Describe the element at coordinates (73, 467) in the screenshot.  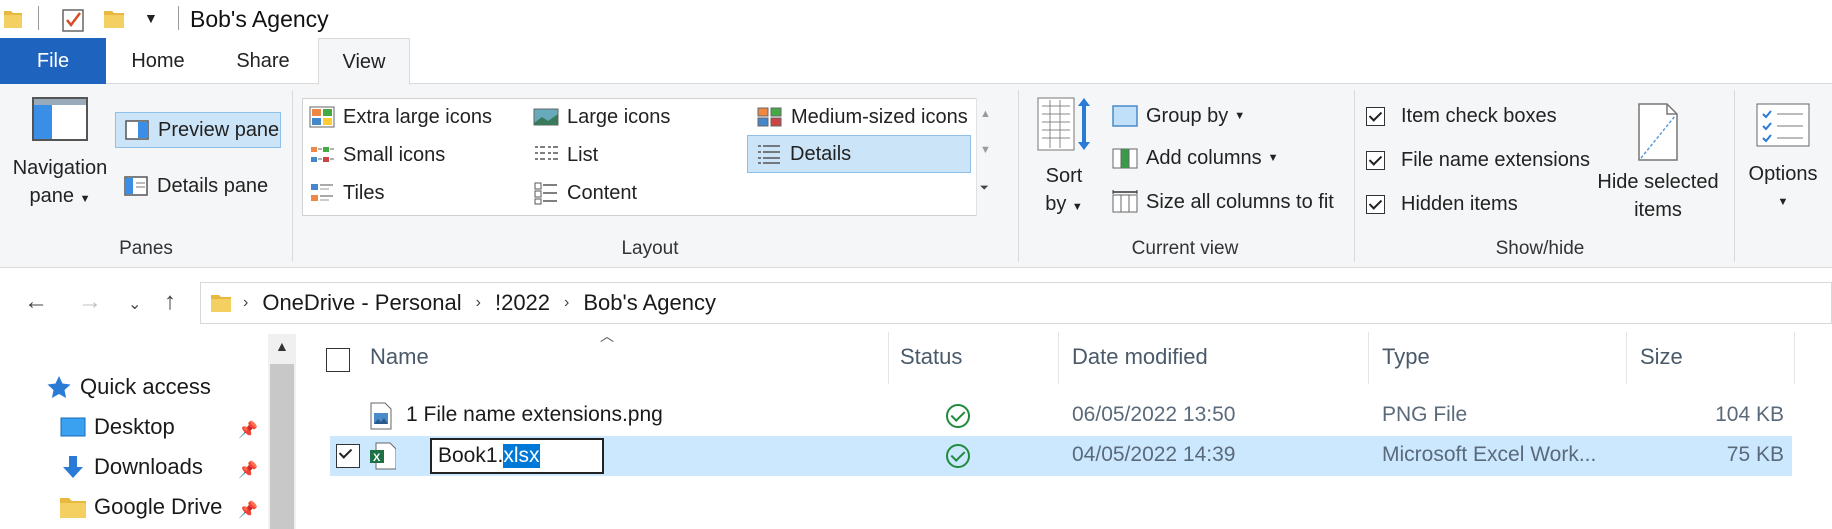
I see `download-arrow-icon` at that location.